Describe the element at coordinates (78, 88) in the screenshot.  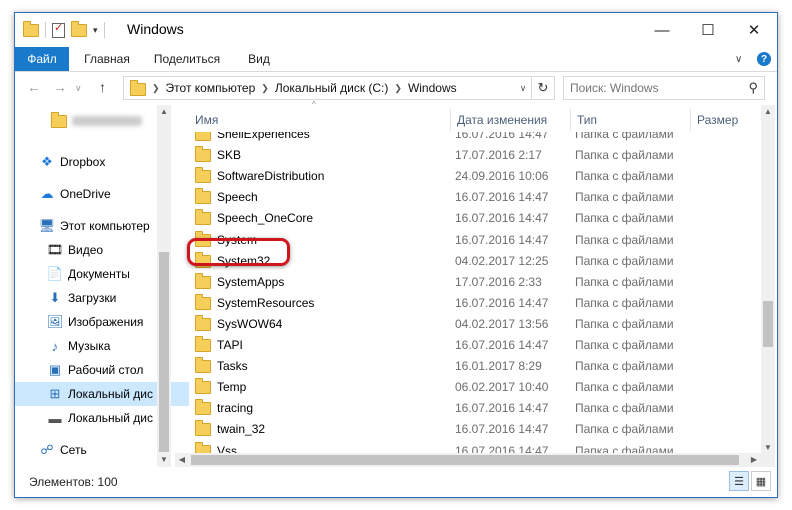
I see `recent-locations-icon: ∨` at that location.